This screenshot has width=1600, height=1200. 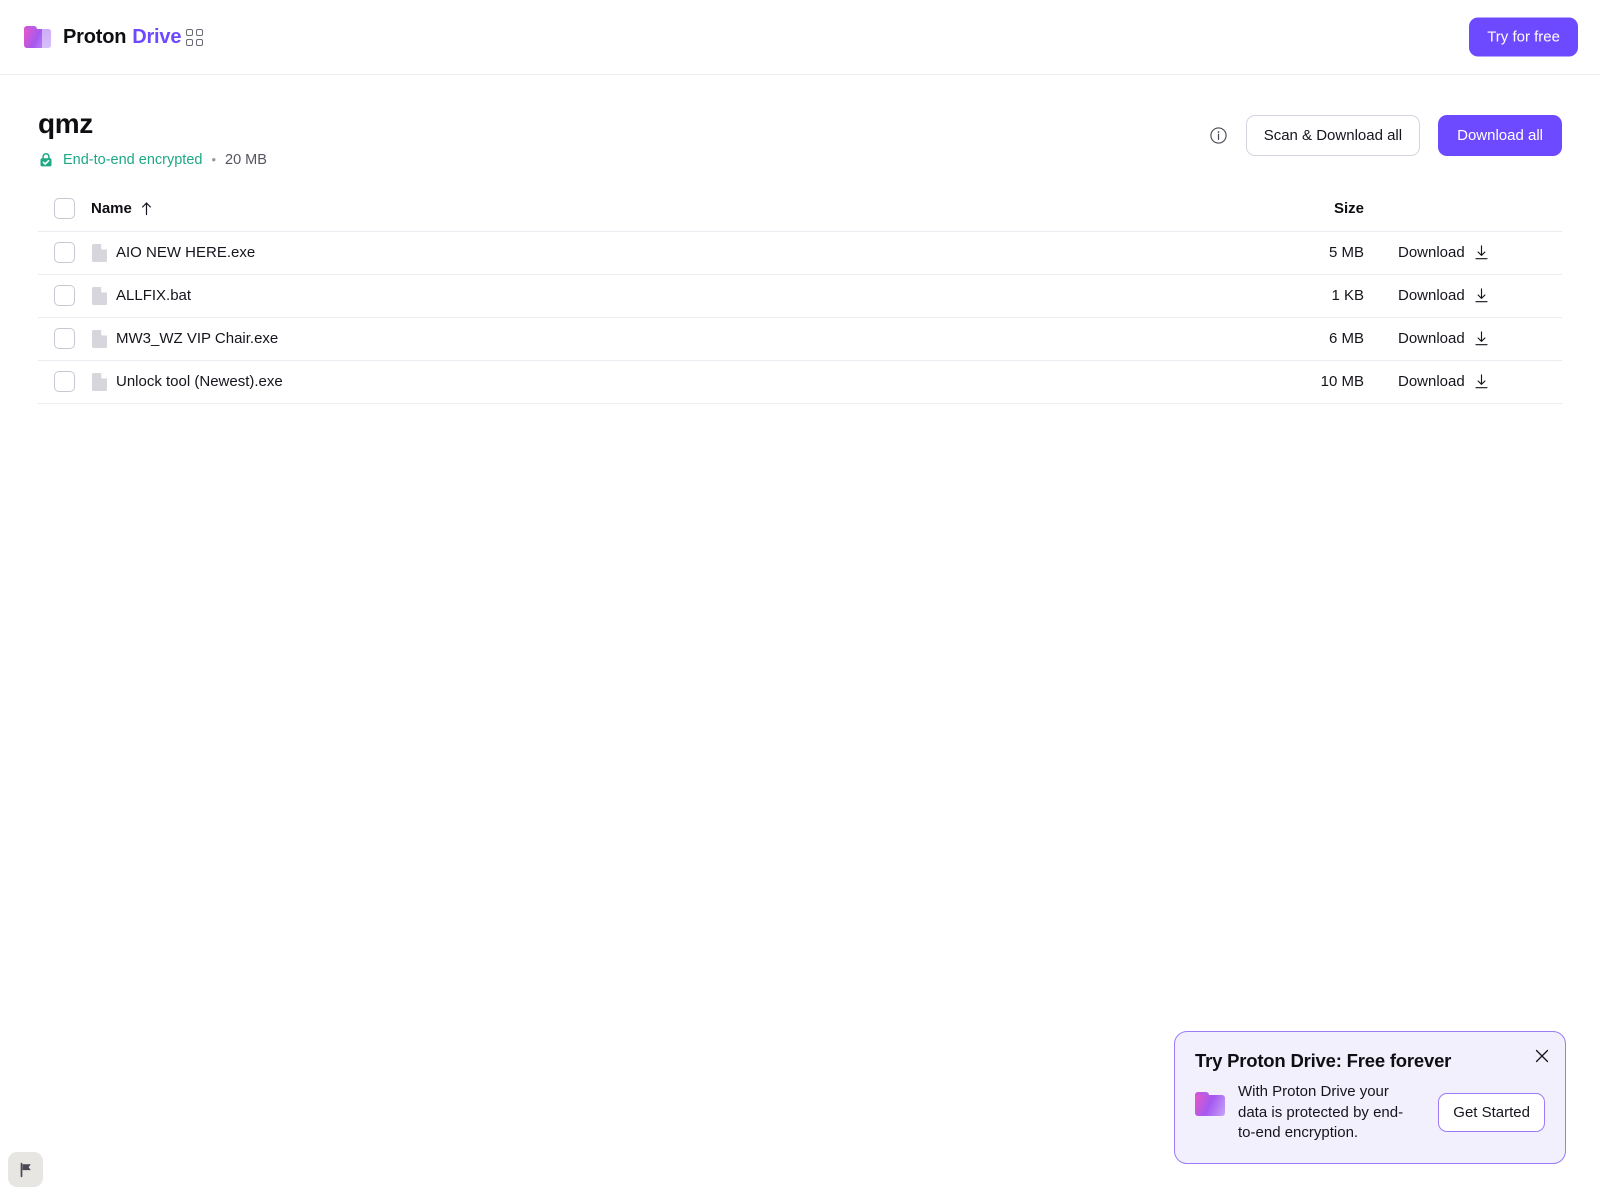 I want to click on brand-name: Proton Drive, so click(x=122, y=37).